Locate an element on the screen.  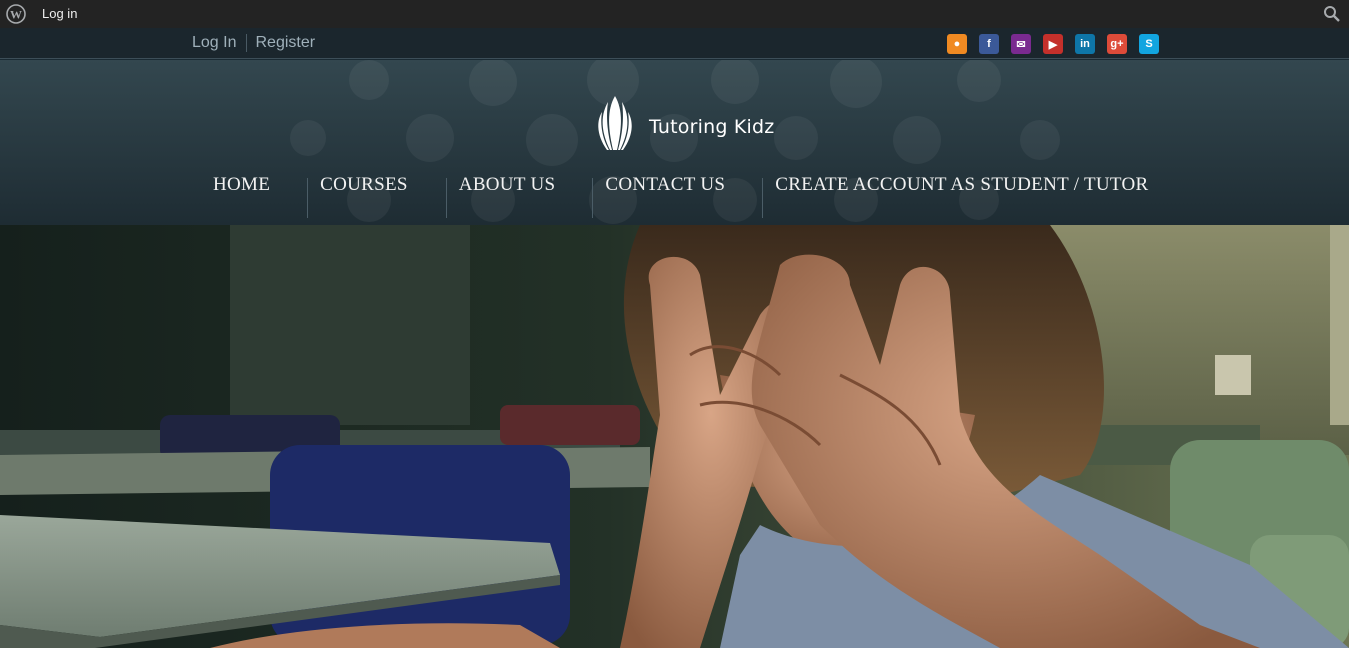
linkedin-icon: in is located at coordinates (1085, 44).